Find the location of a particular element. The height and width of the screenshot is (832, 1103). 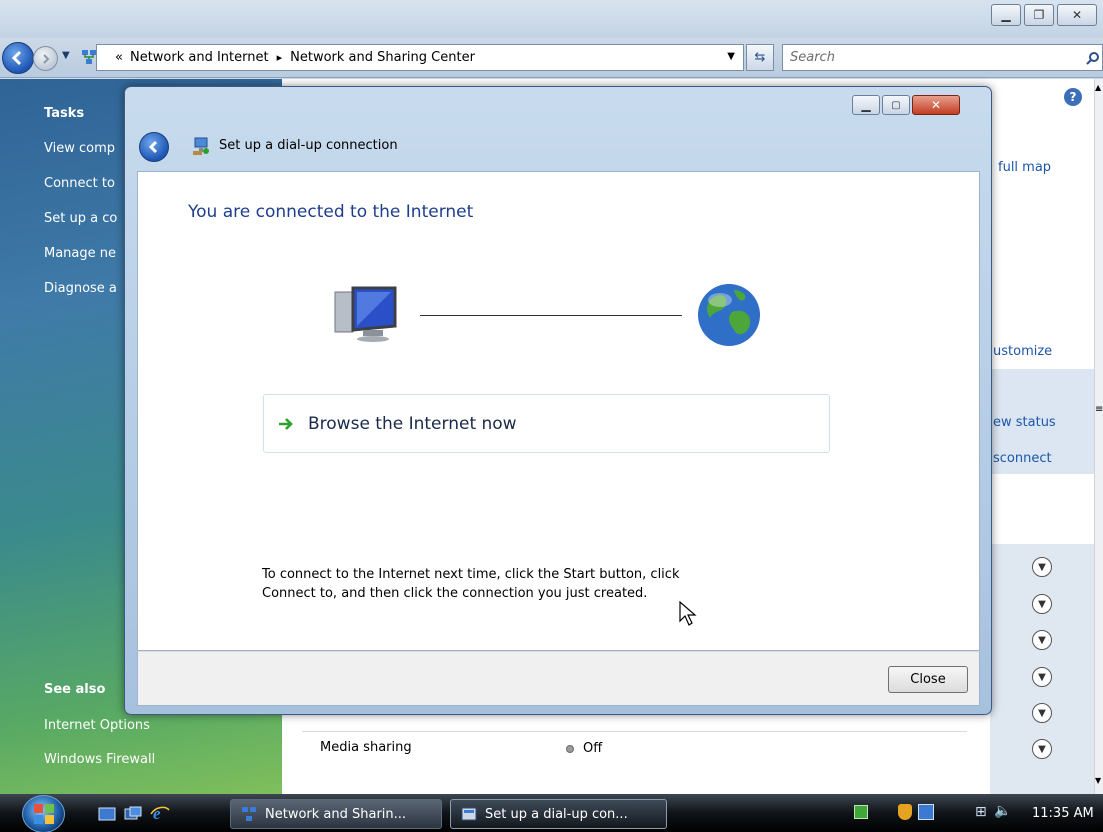

back-button is located at coordinates (18, 58).